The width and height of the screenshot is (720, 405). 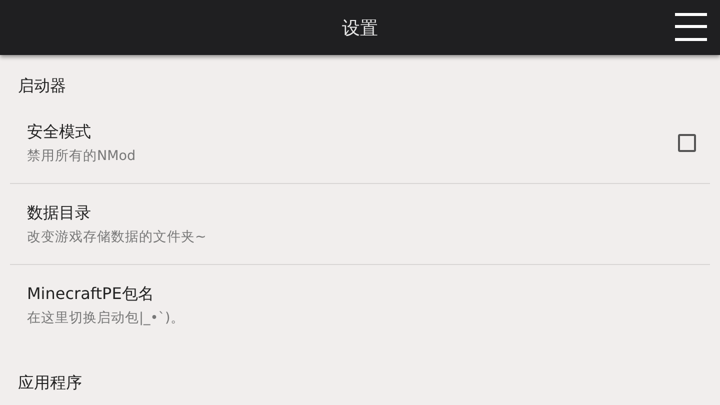 I want to click on item-title: MinecraftPE包名, so click(x=91, y=294).